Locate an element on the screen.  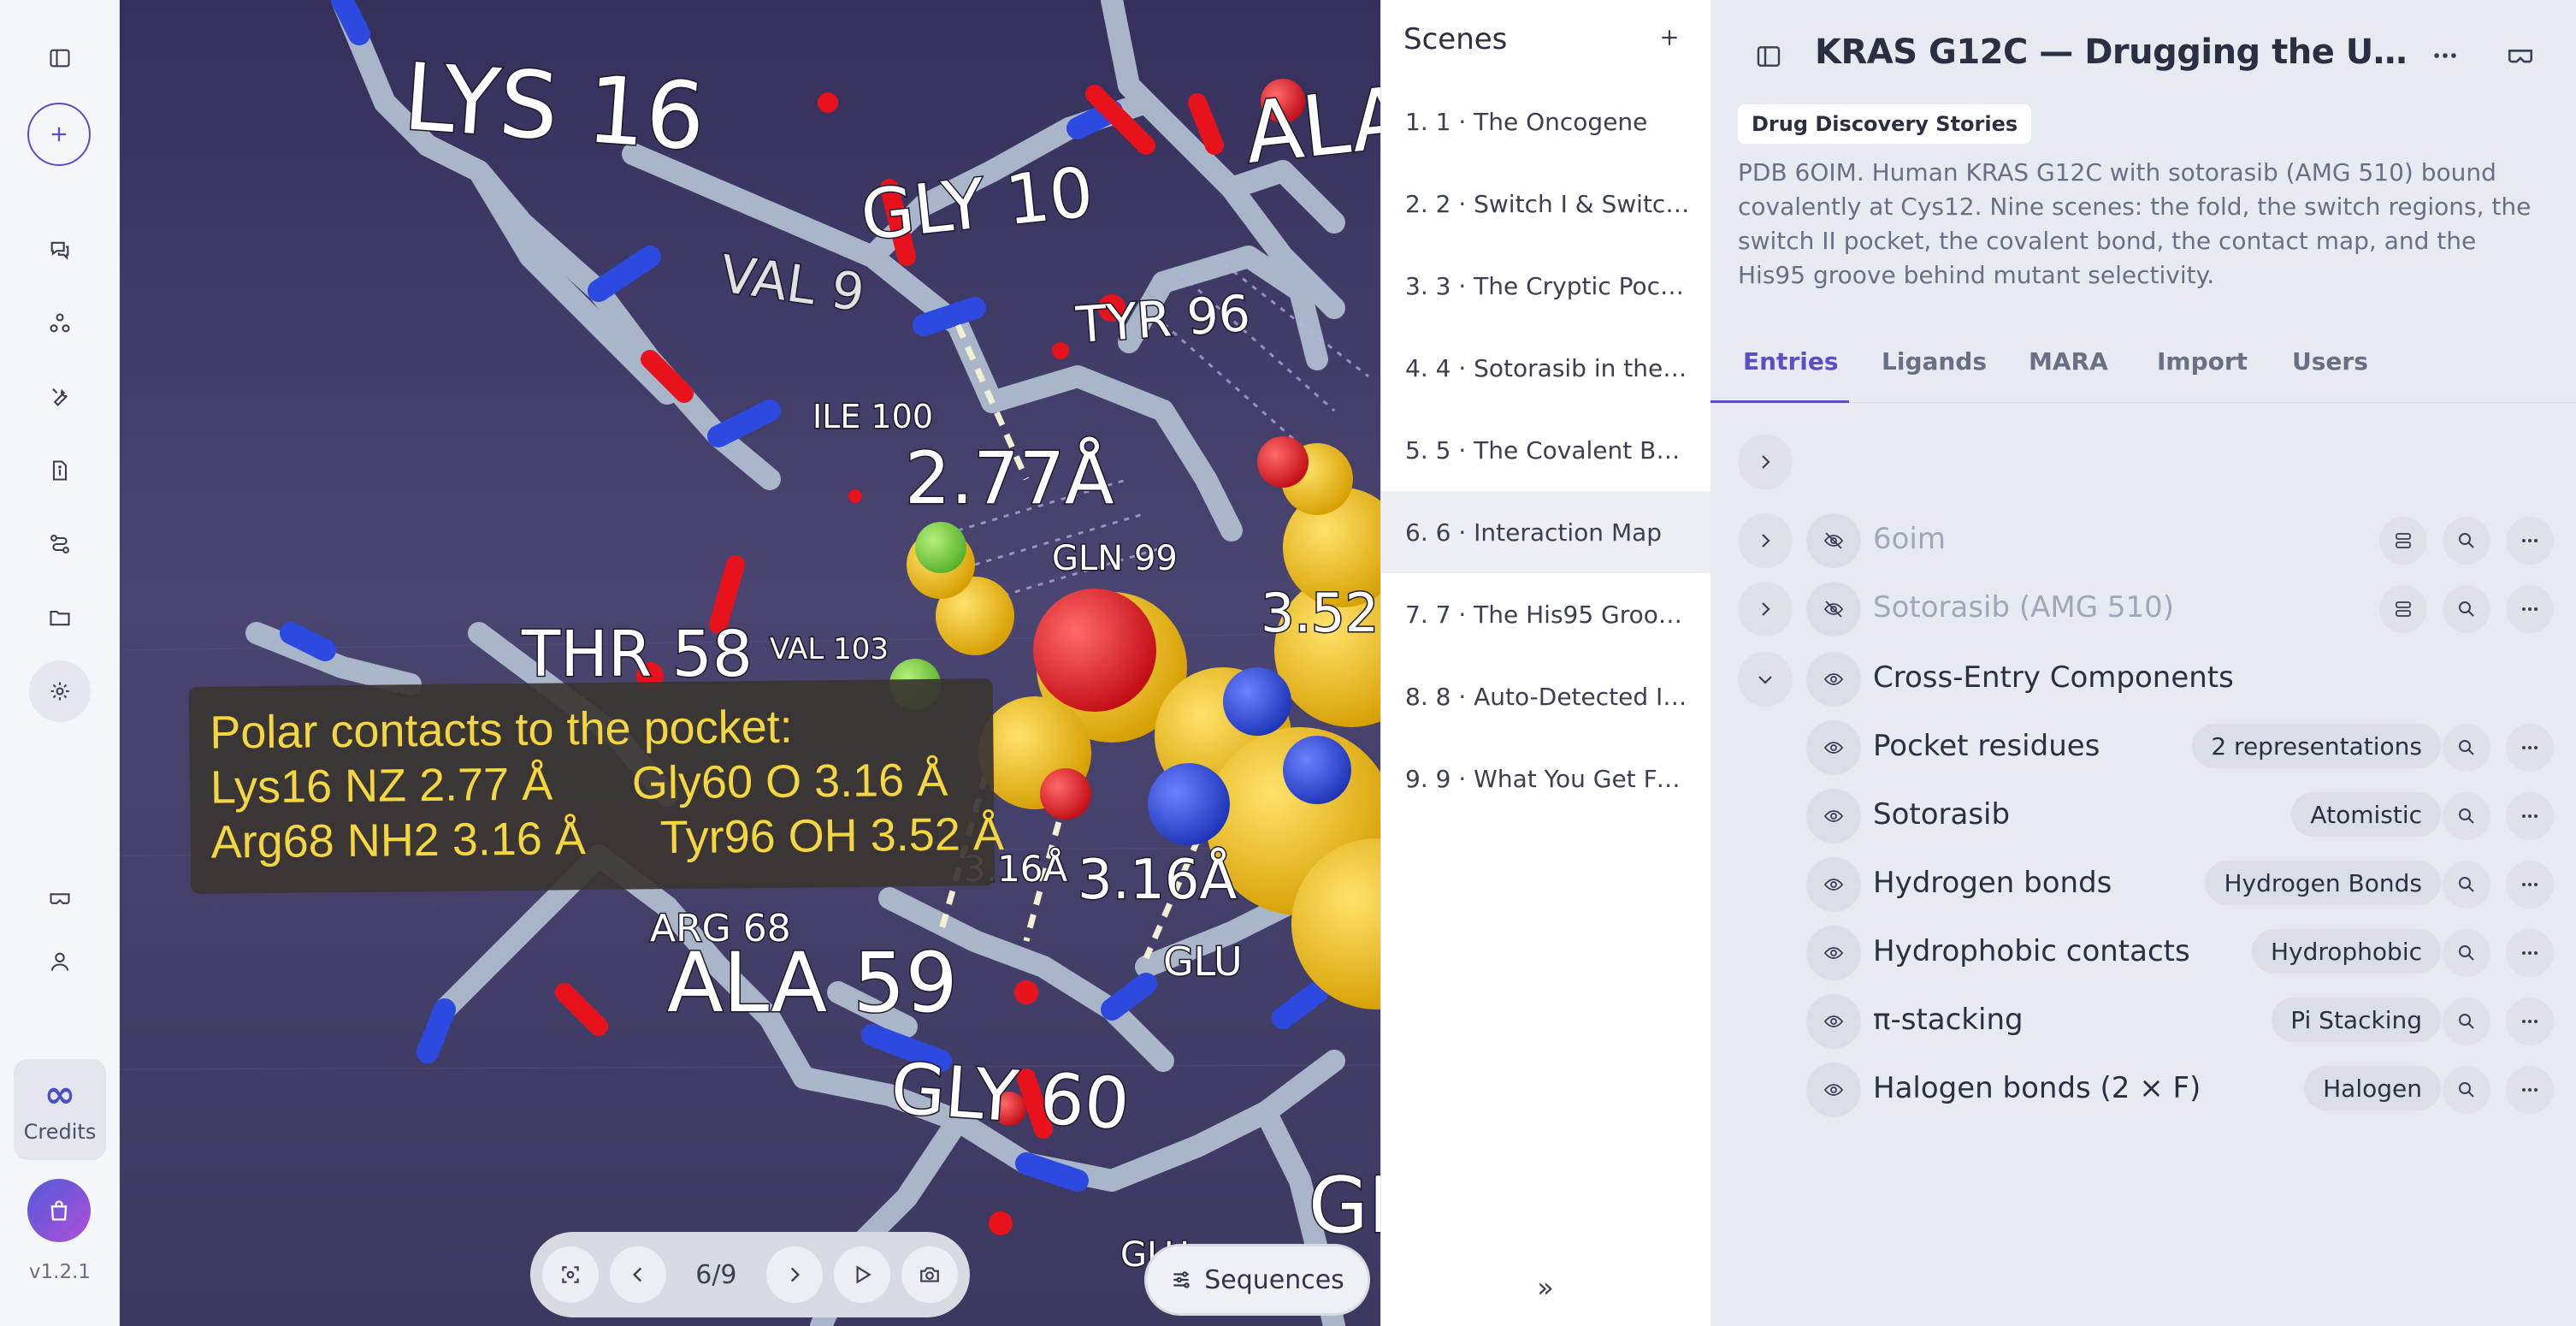
more-icon is located at coordinates (2530, 1090).